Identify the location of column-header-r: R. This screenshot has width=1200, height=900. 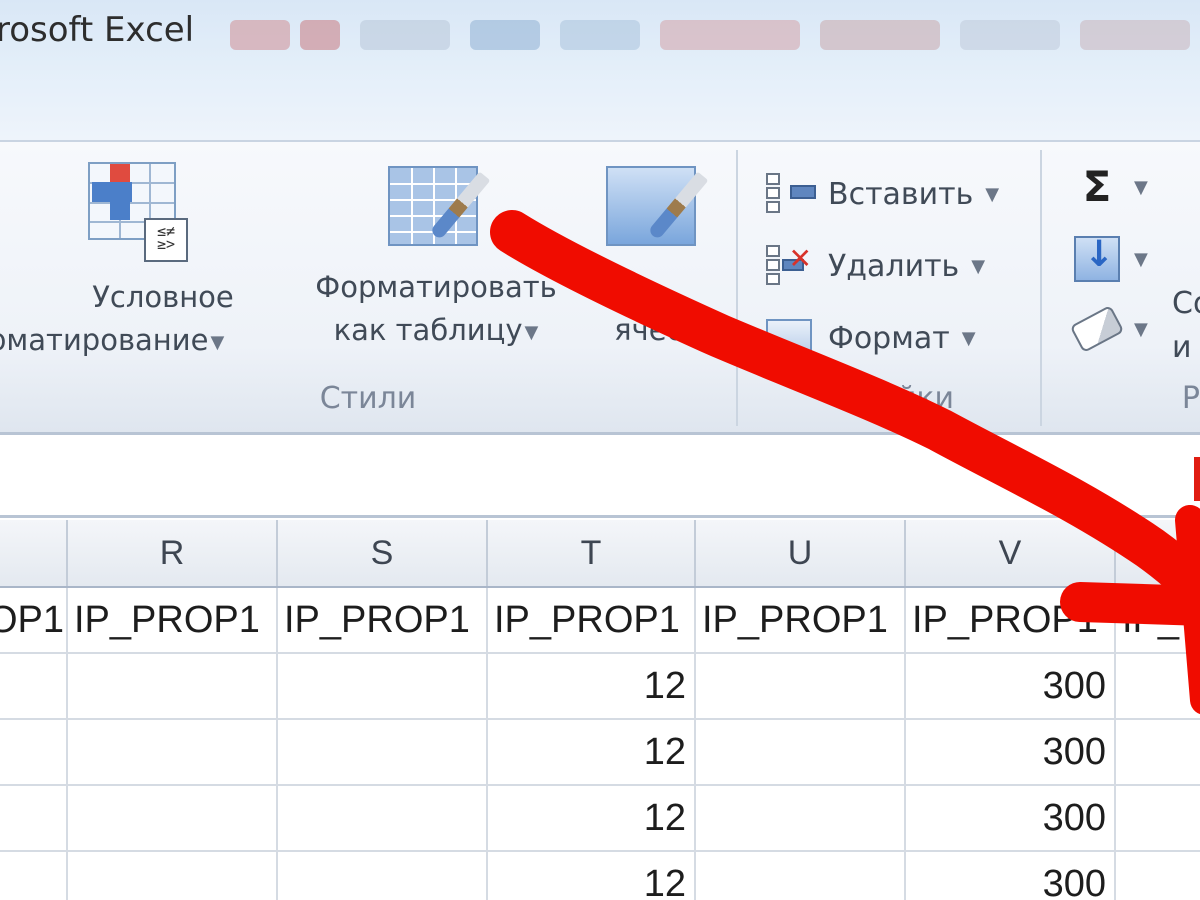
(173, 553).